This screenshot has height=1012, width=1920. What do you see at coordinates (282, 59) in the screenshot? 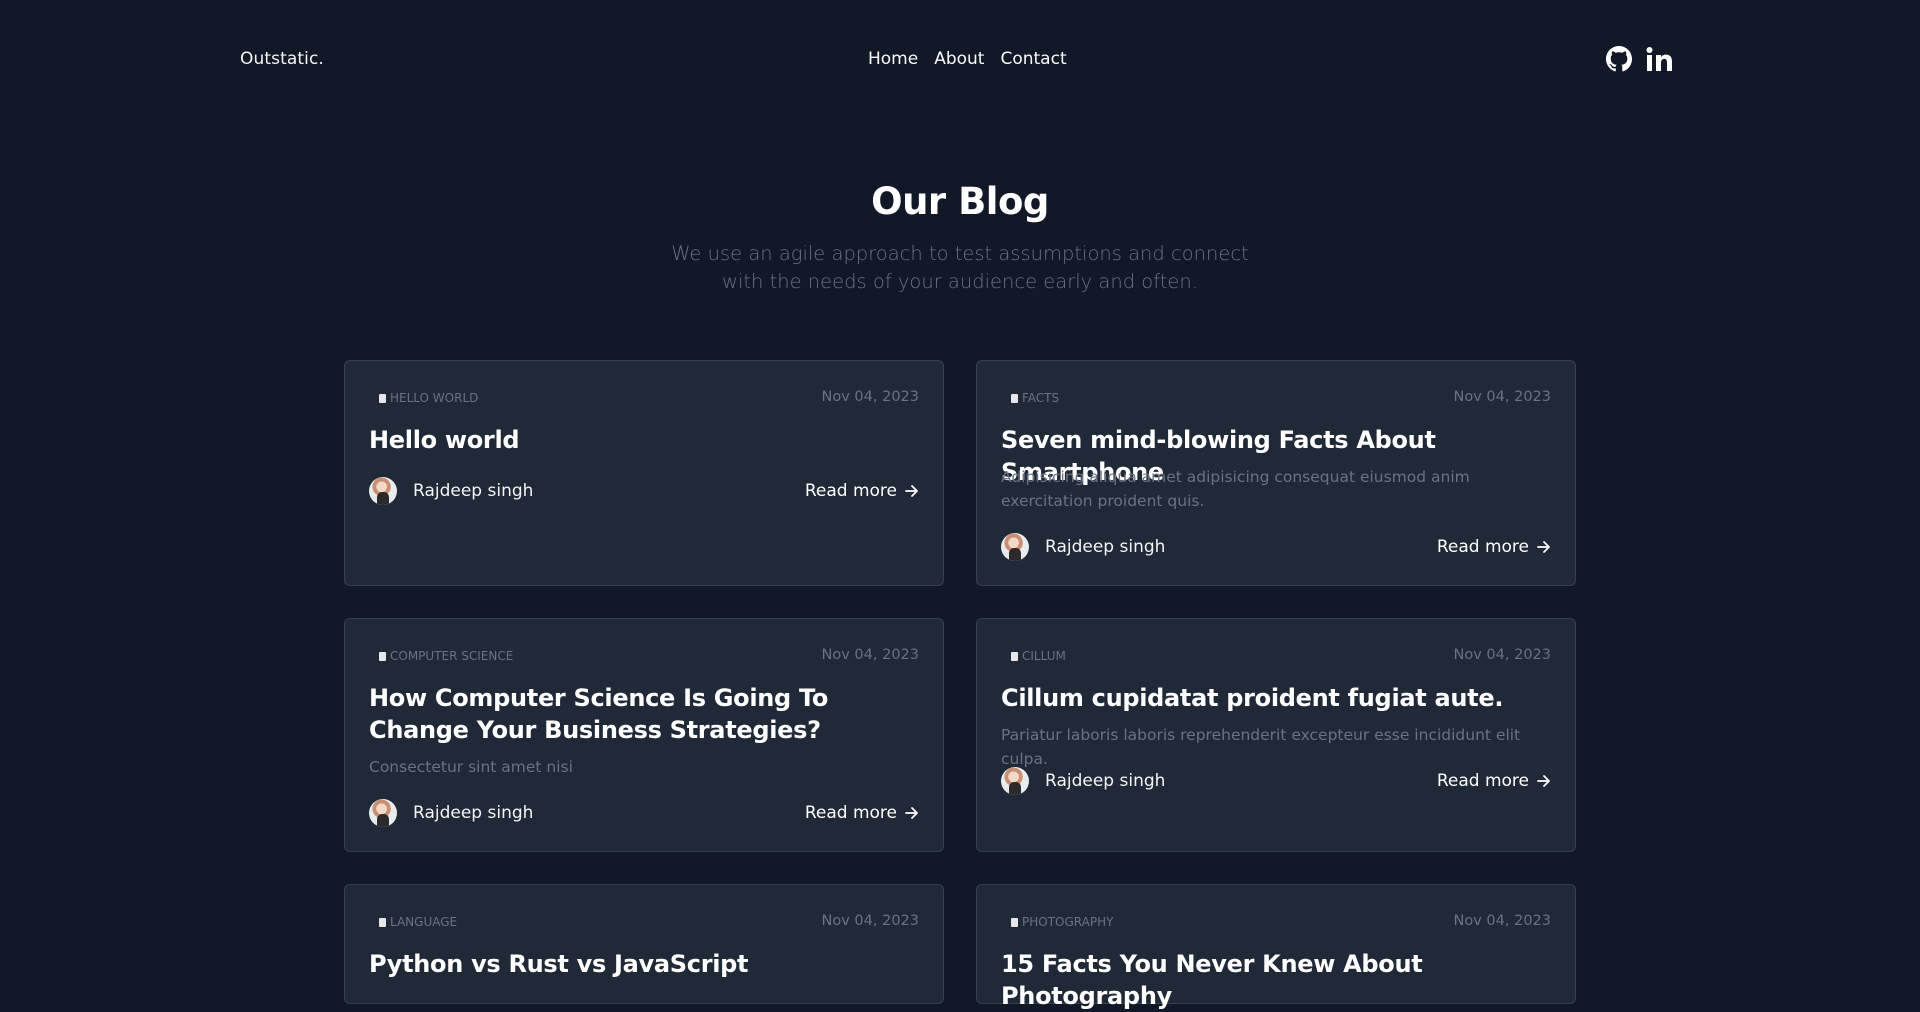
I see `brand-logo: Outstatic.` at bounding box center [282, 59].